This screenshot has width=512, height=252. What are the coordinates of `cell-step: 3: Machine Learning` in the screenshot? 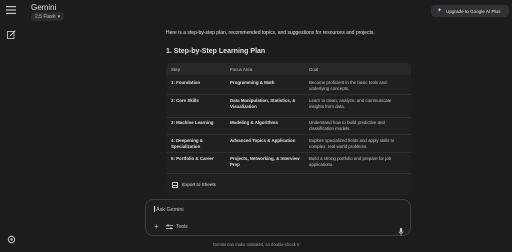 It's located at (192, 122).